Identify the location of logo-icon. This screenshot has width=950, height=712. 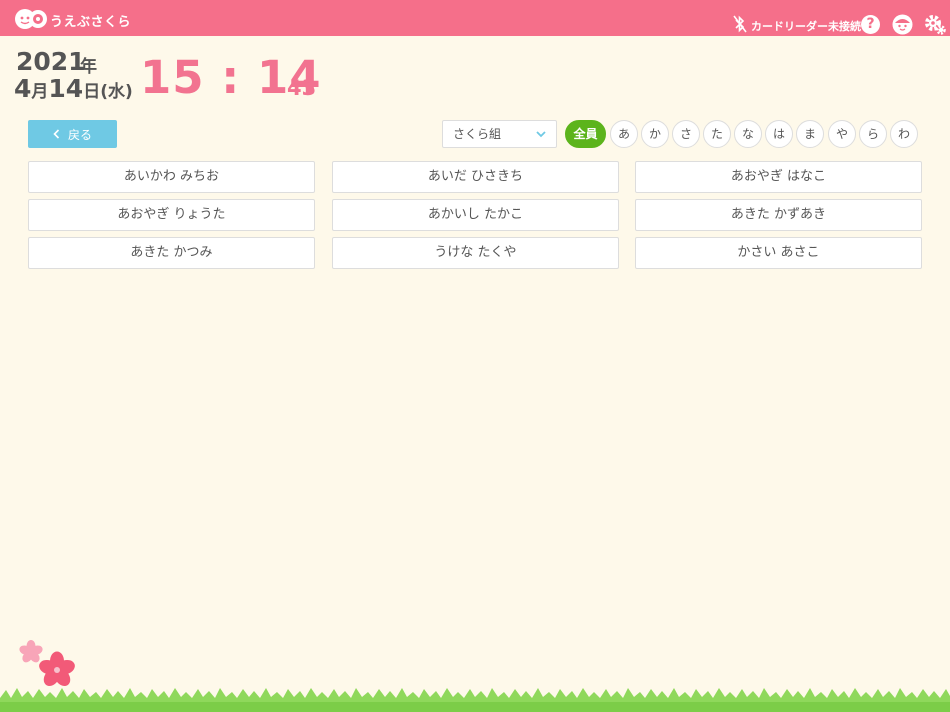
(31, 19).